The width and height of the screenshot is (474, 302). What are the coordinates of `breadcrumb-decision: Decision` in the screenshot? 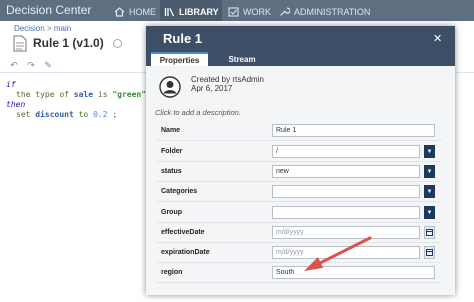 It's located at (29, 28).